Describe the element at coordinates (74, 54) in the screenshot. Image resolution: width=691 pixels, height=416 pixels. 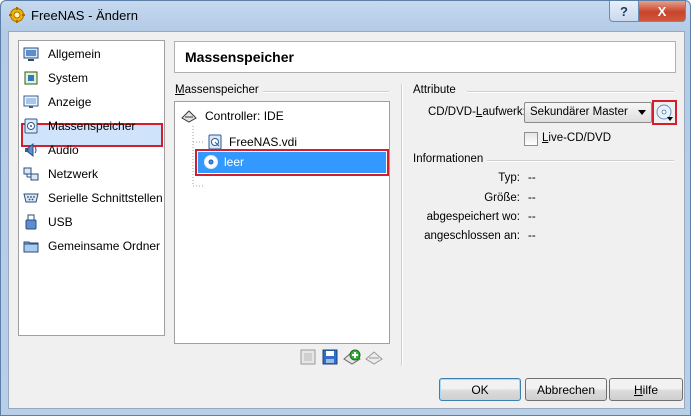
I see `nav-item-label: Allgemein` at that location.